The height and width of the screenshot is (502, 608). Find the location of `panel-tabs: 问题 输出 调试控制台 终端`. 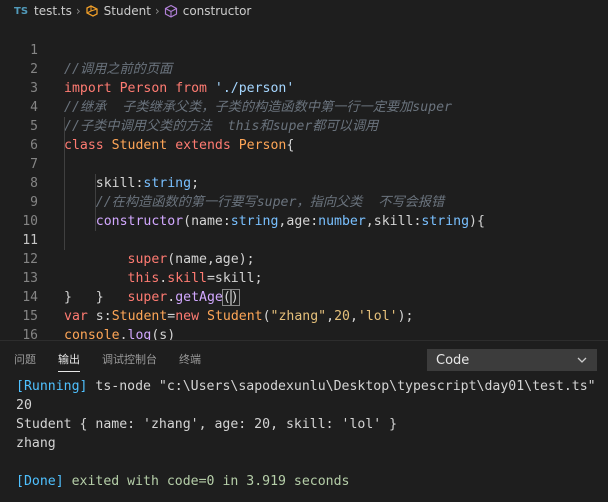

panel-tabs: 问题 输出 调试控制台 终端 is located at coordinates (107, 361).